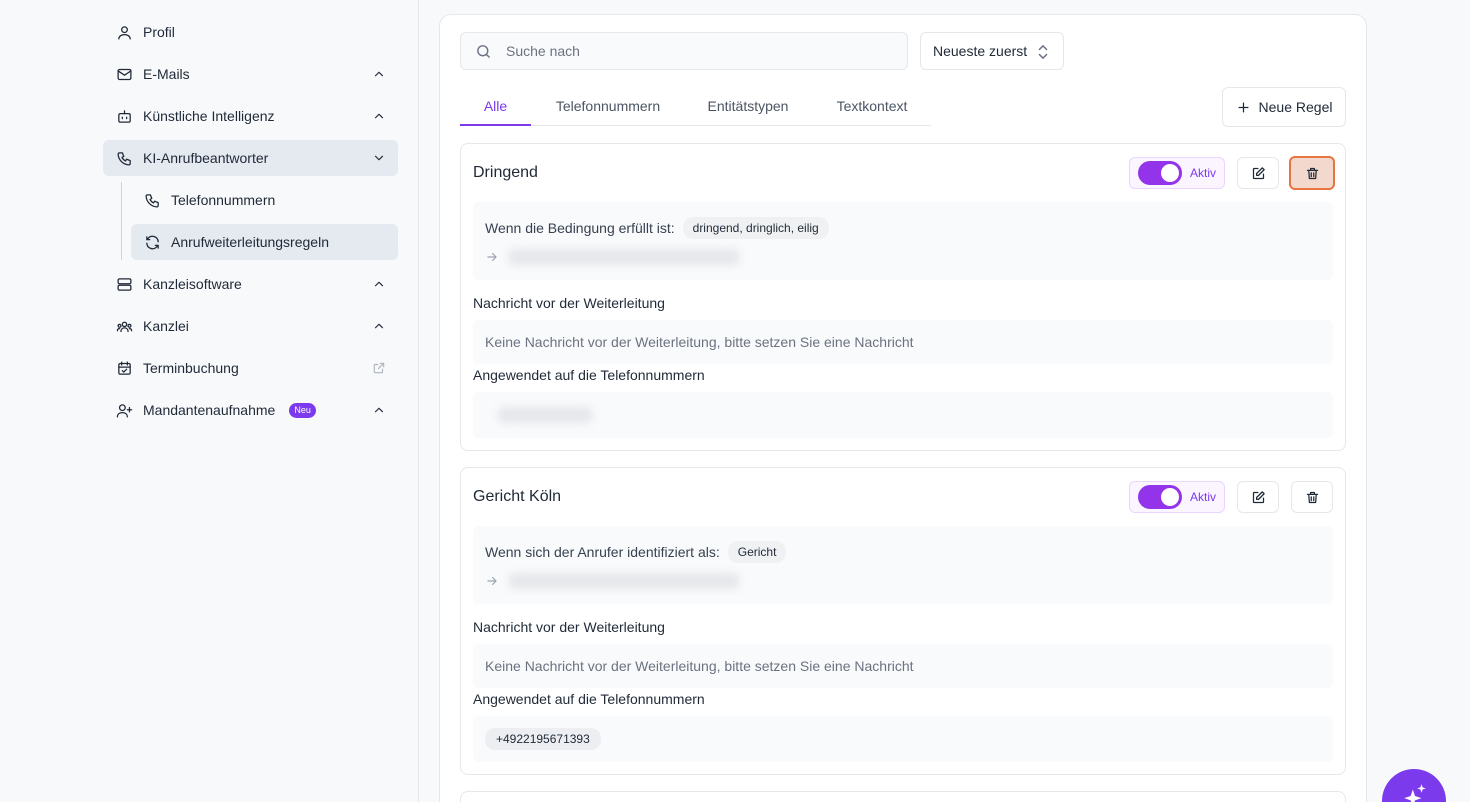  I want to click on search-icon, so click(483, 51).